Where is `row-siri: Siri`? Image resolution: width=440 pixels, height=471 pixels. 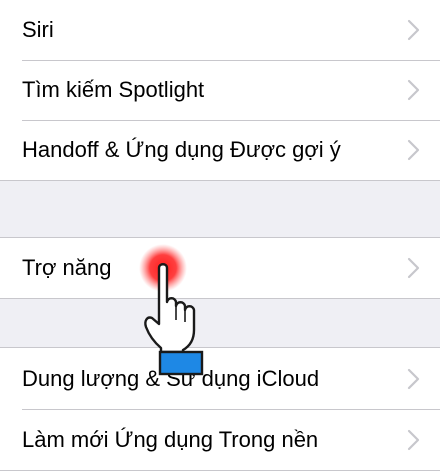
row-siri: Siri is located at coordinates (220, 30).